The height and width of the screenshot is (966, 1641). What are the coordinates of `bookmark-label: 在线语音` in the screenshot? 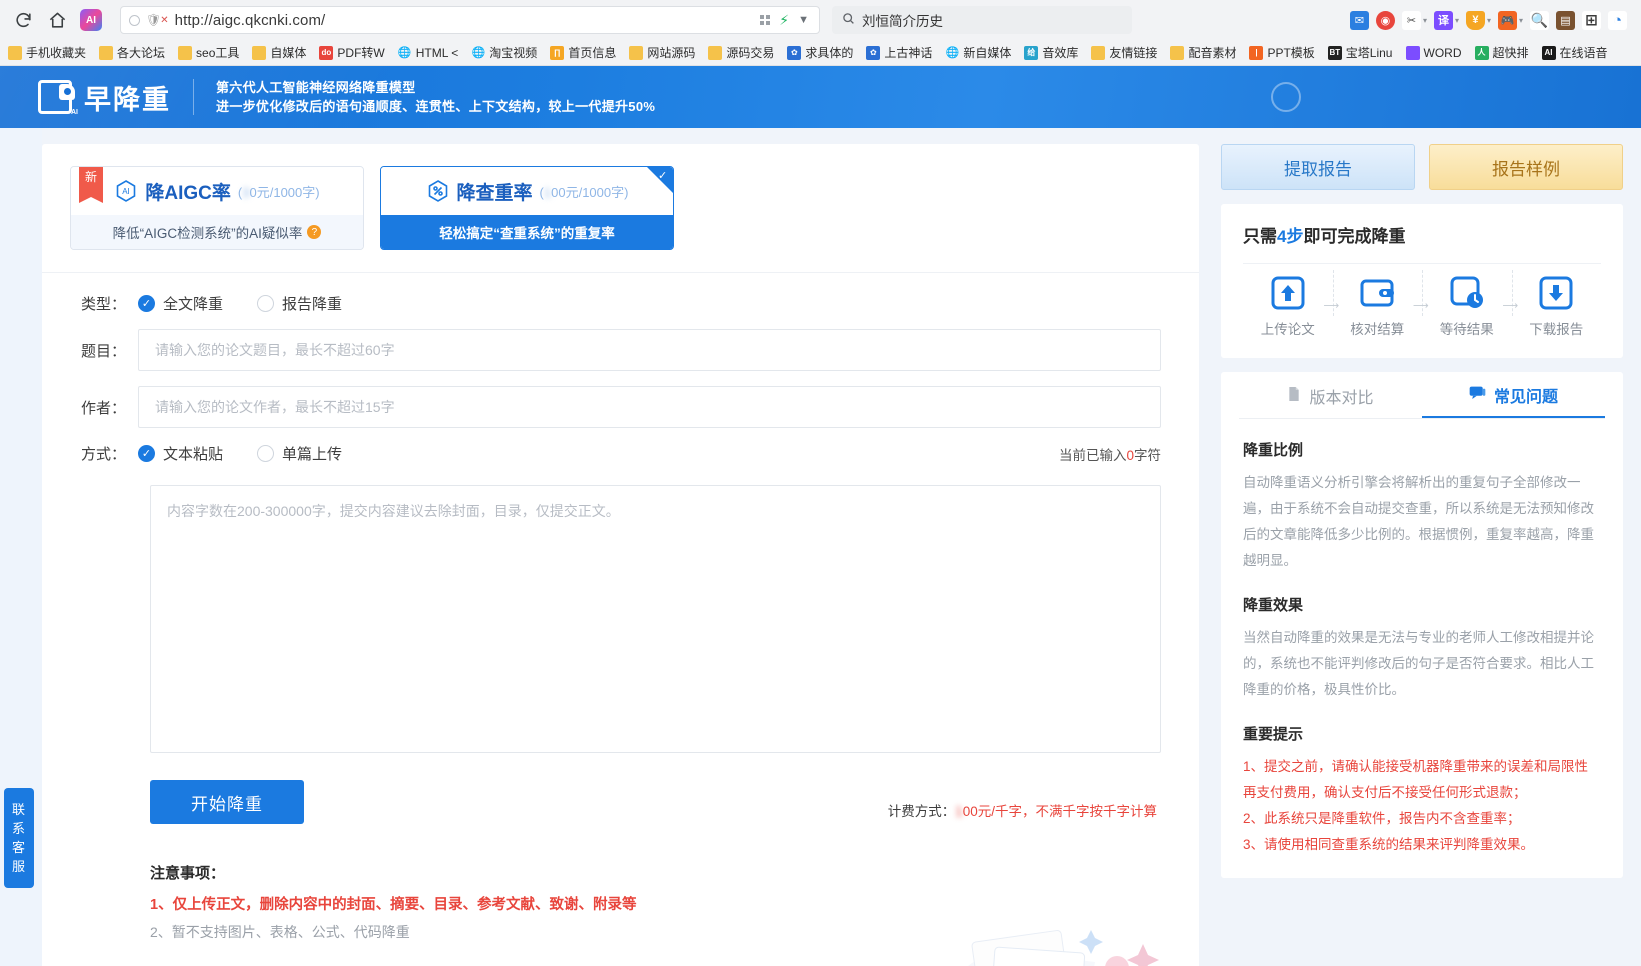 It's located at (1583, 53).